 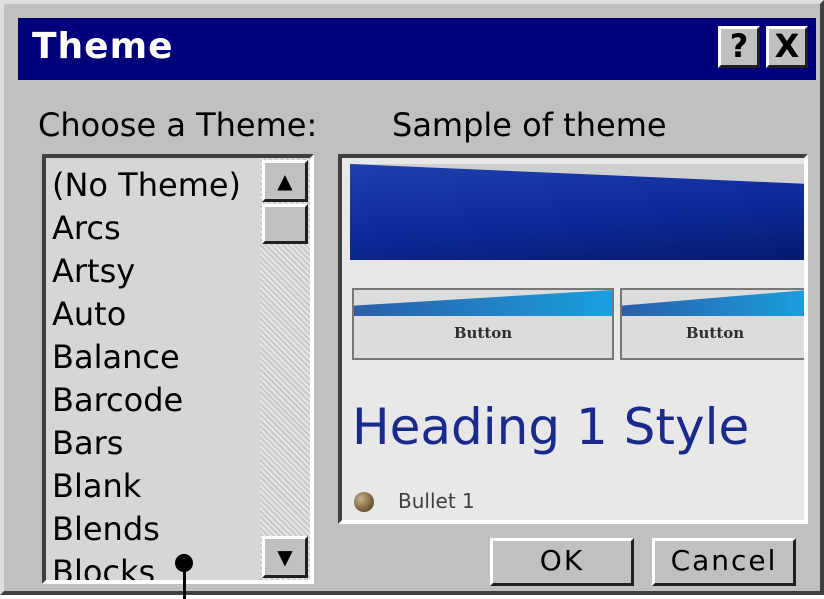 What do you see at coordinates (156, 443) in the screenshot?
I see `list-item: Bars` at bounding box center [156, 443].